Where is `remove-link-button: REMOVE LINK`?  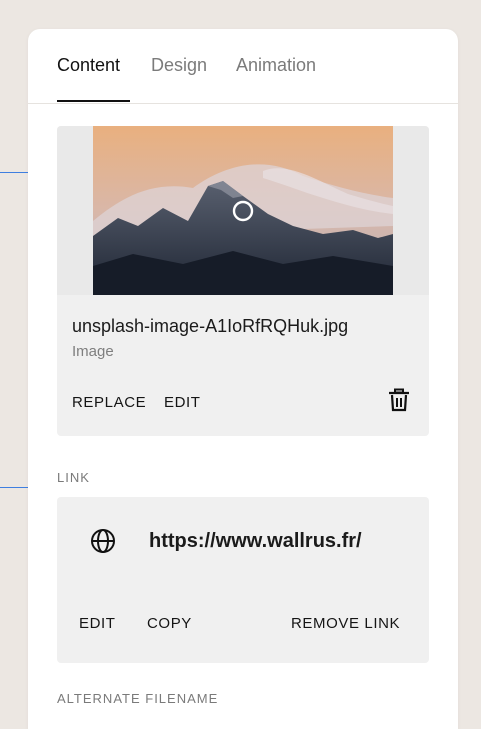 remove-link-button: REMOVE LINK is located at coordinates (345, 623).